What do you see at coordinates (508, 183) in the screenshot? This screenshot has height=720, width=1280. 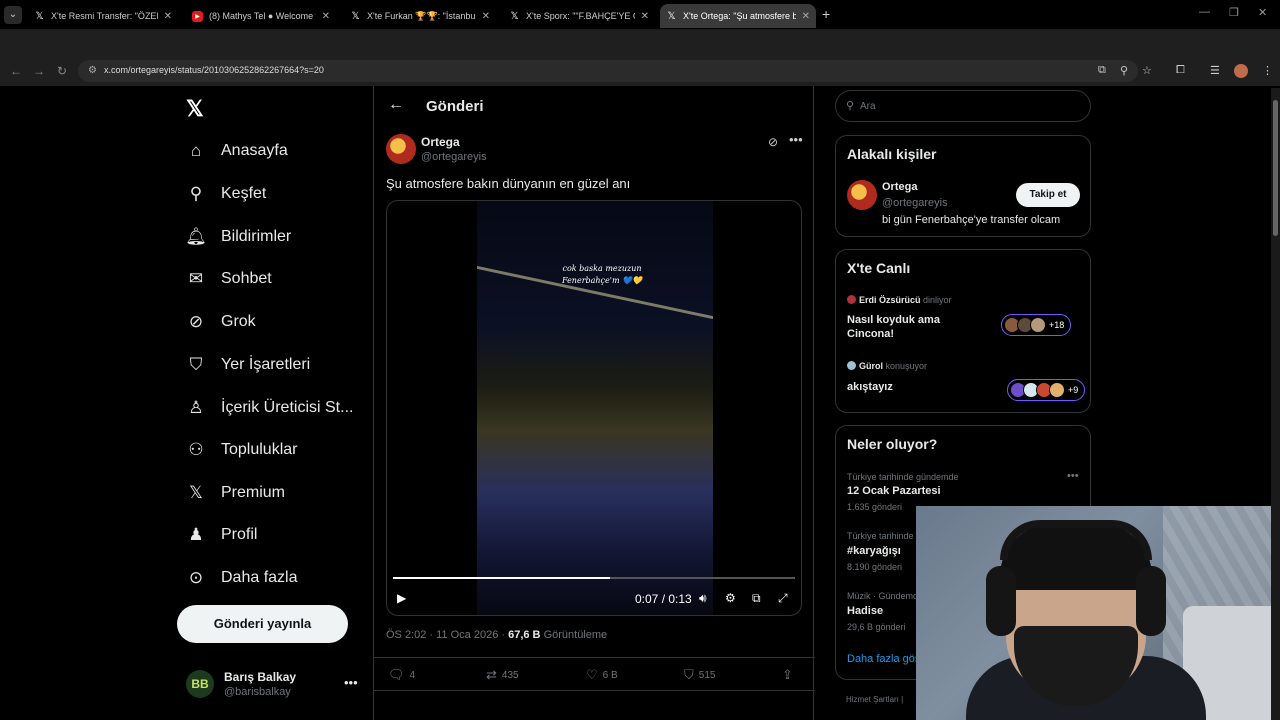 I see `post-text: Şu atmosfere bakın dünyanın en güzel anı` at bounding box center [508, 183].